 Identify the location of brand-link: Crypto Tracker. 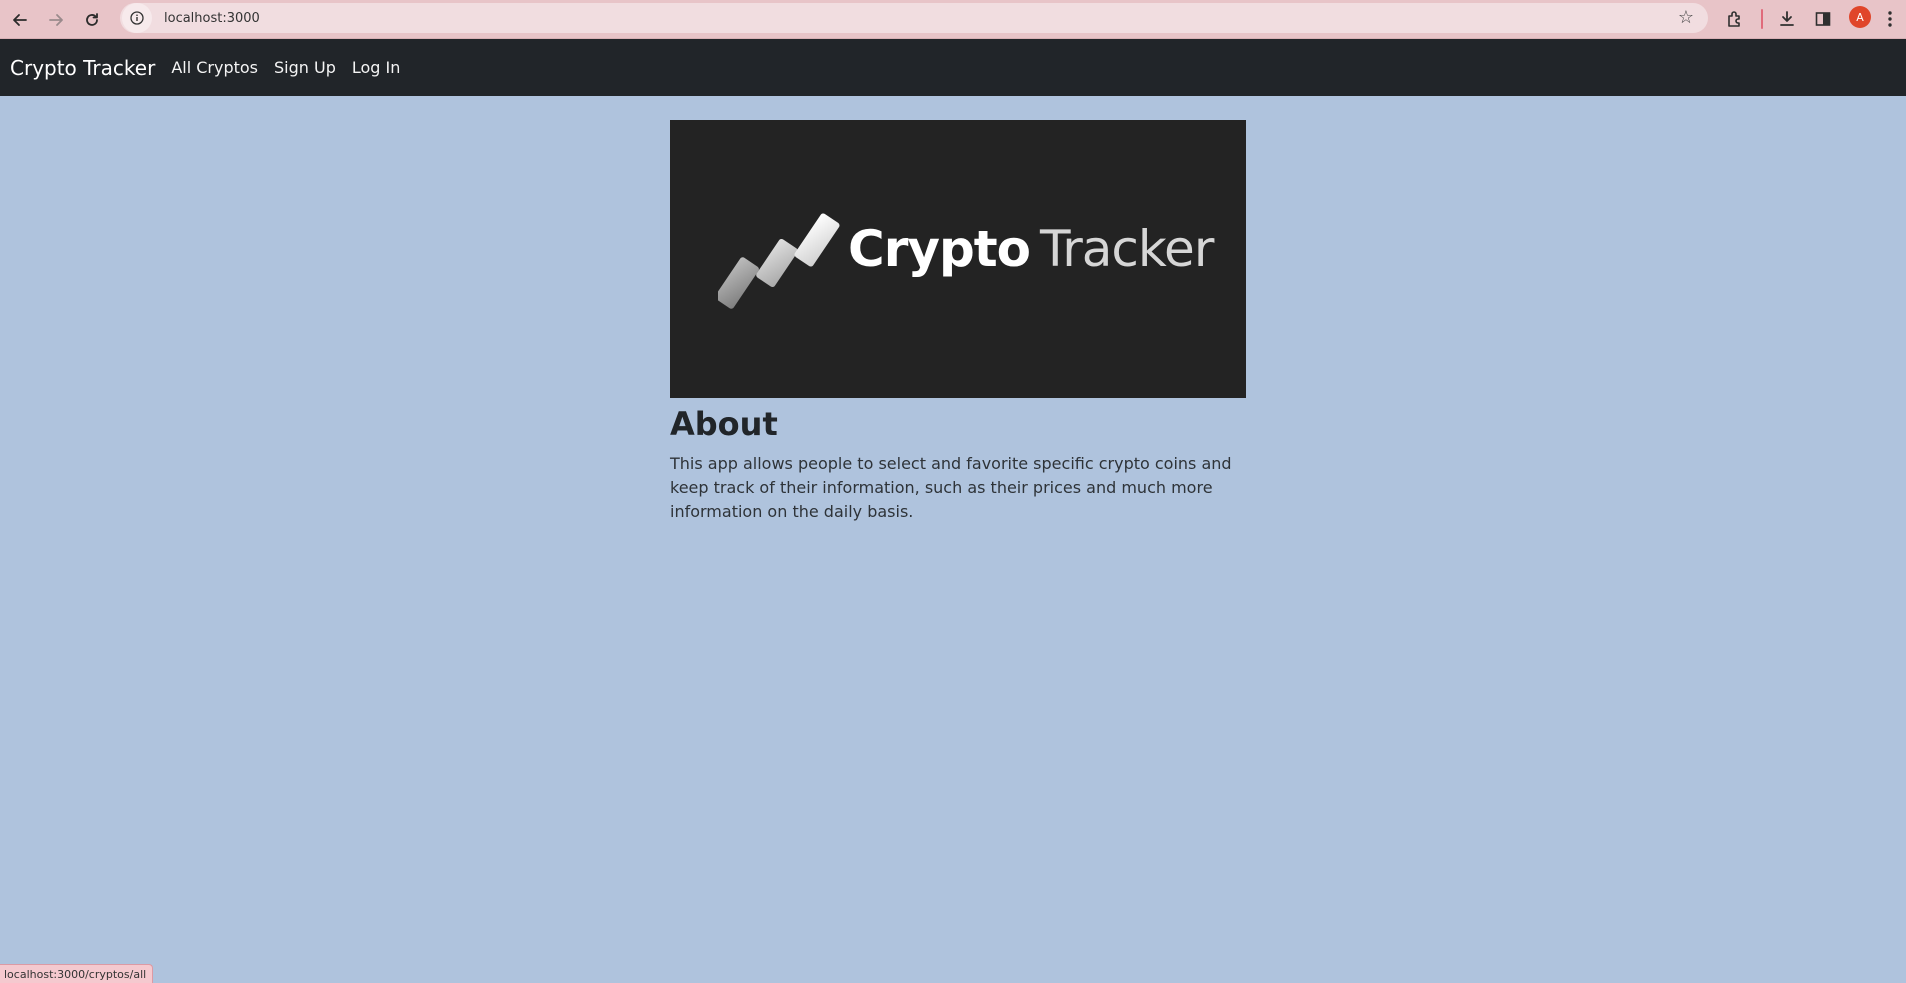
(82, 68).